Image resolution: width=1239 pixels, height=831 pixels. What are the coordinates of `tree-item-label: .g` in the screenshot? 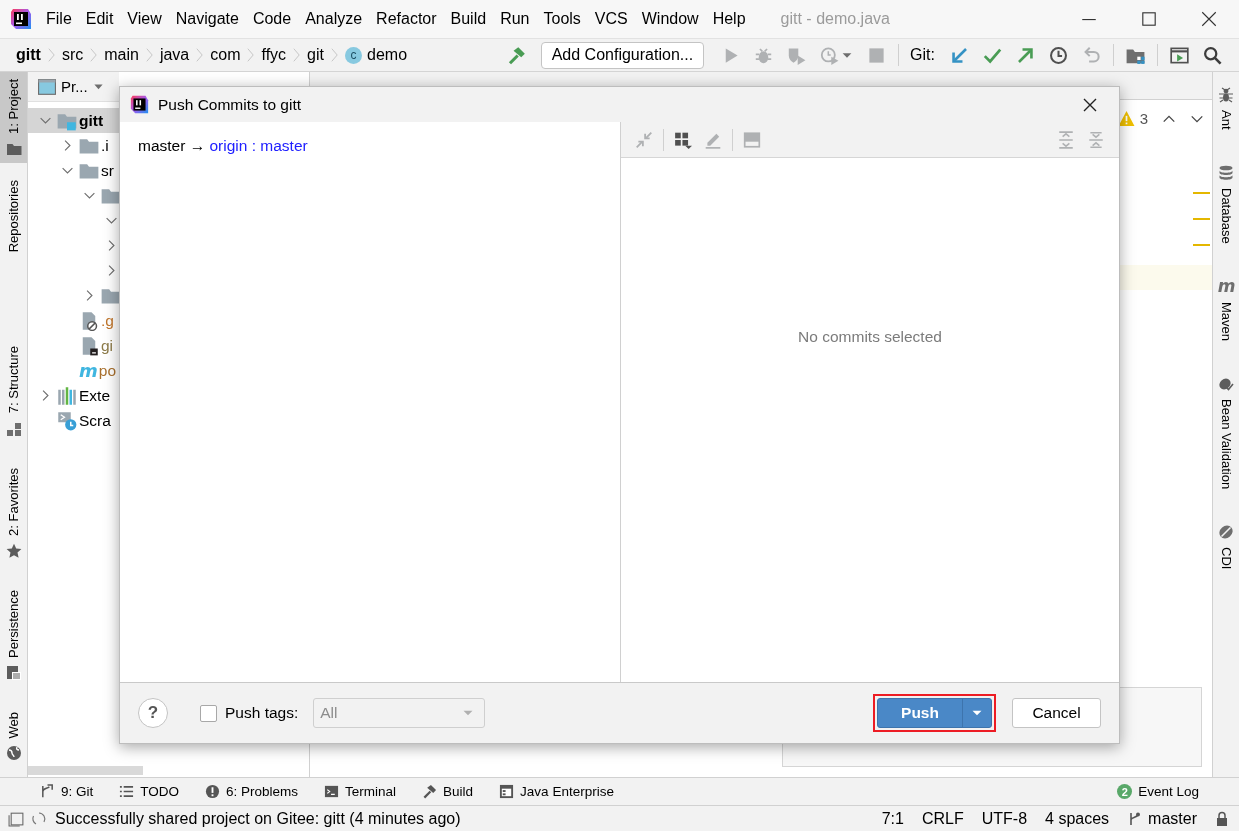 It's located at (107, 320).